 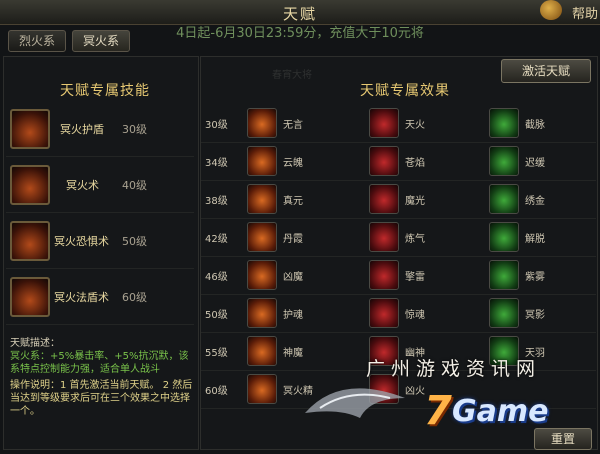 I want to click on effect-option: 无言, so click(x=308, y=123).